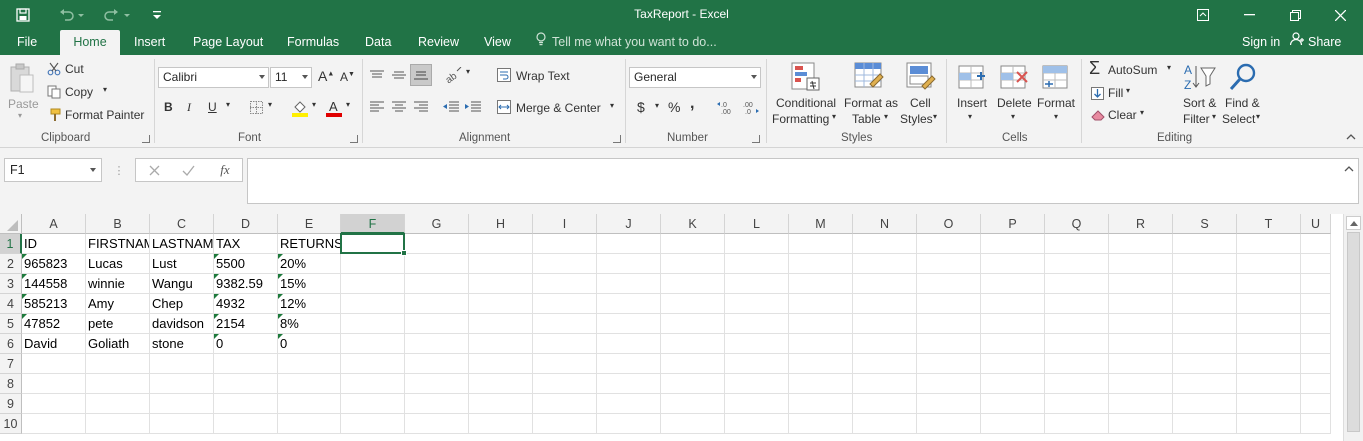 The width and height of the screenshot is (1363, 441). Describe the element at coordinates (806, 103) in the screenshot. I see `conditional-formatting-label-1: Conditional` at that location.